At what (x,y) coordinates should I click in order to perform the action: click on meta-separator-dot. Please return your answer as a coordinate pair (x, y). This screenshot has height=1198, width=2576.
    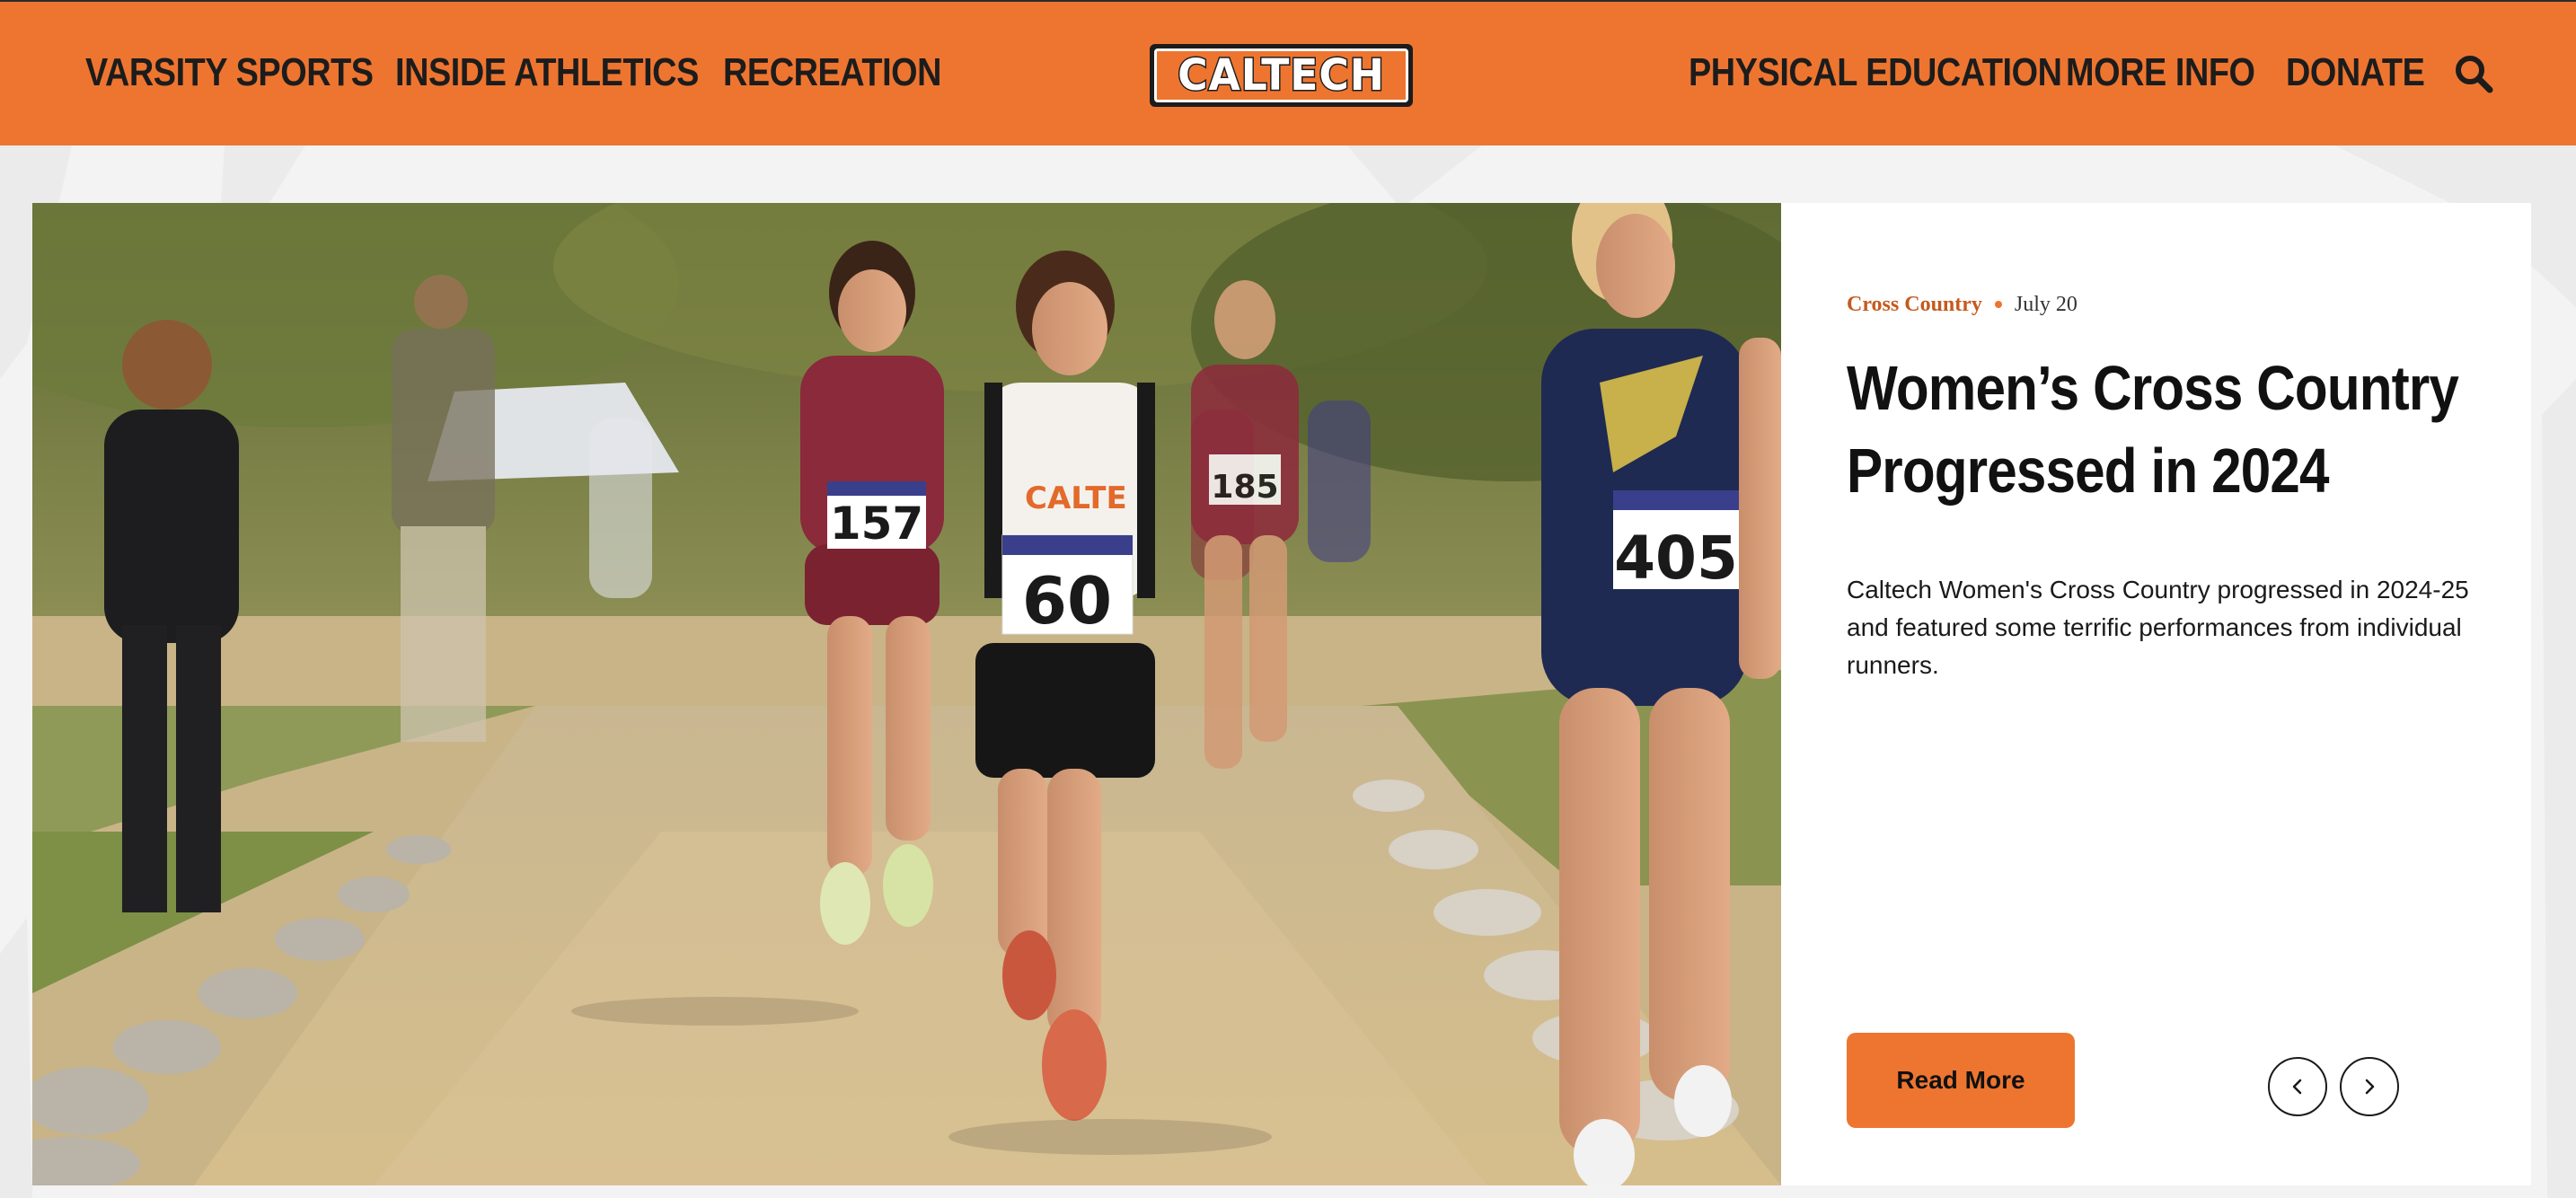
    Looking at the image, I should click on (1998, 304).